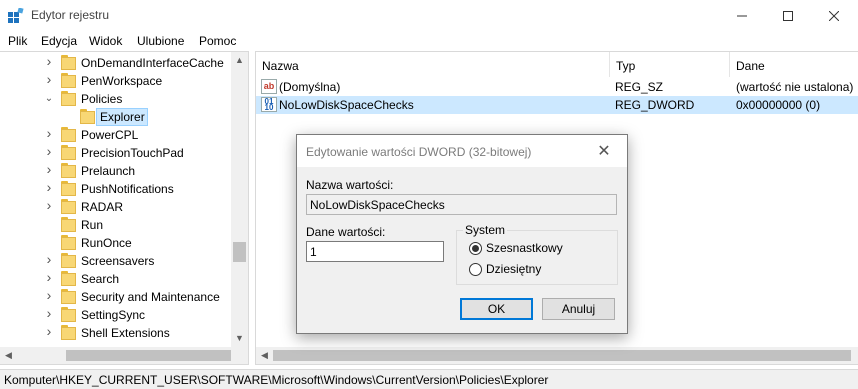 Image resolution: width=858 pixels, height=389 pixels. Describe the element at coordinates (217, 41) in the screenshot. I see `menu-help: Pomoc` at that location.